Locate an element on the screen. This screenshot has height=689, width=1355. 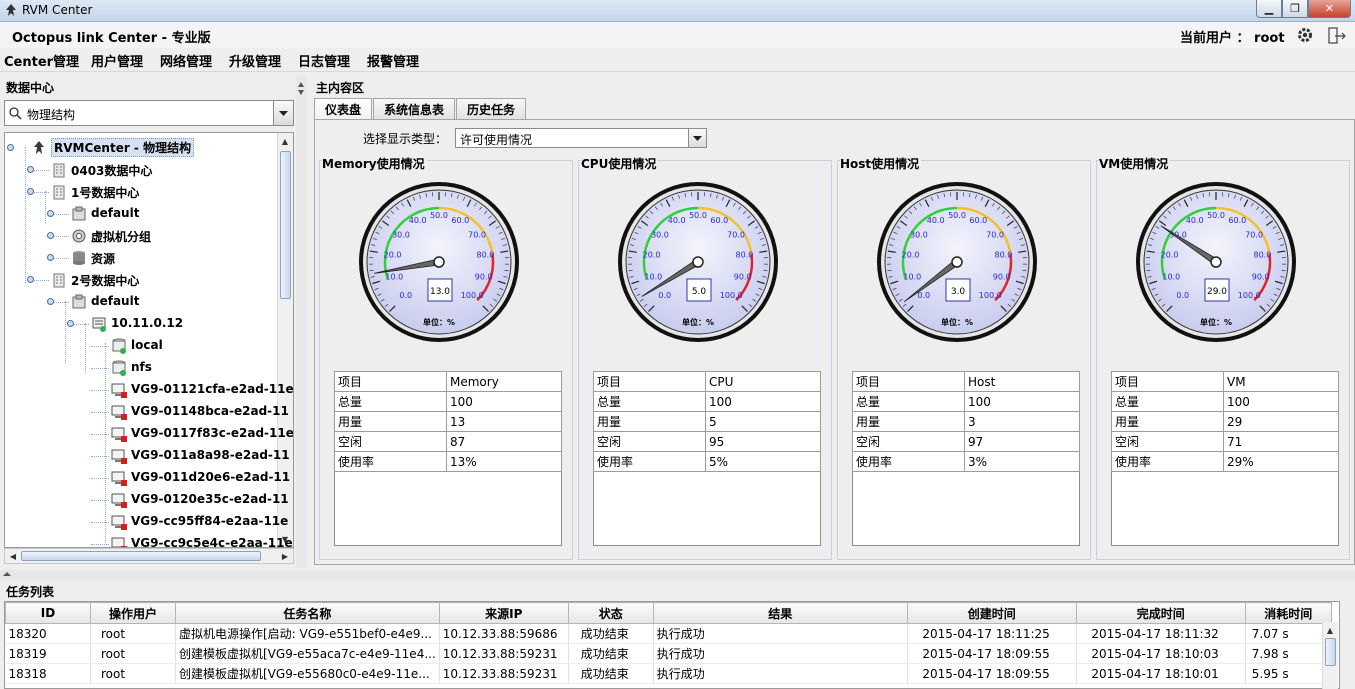
tab-dashboard: 仪表盘 is located at coordinates (343, 108).